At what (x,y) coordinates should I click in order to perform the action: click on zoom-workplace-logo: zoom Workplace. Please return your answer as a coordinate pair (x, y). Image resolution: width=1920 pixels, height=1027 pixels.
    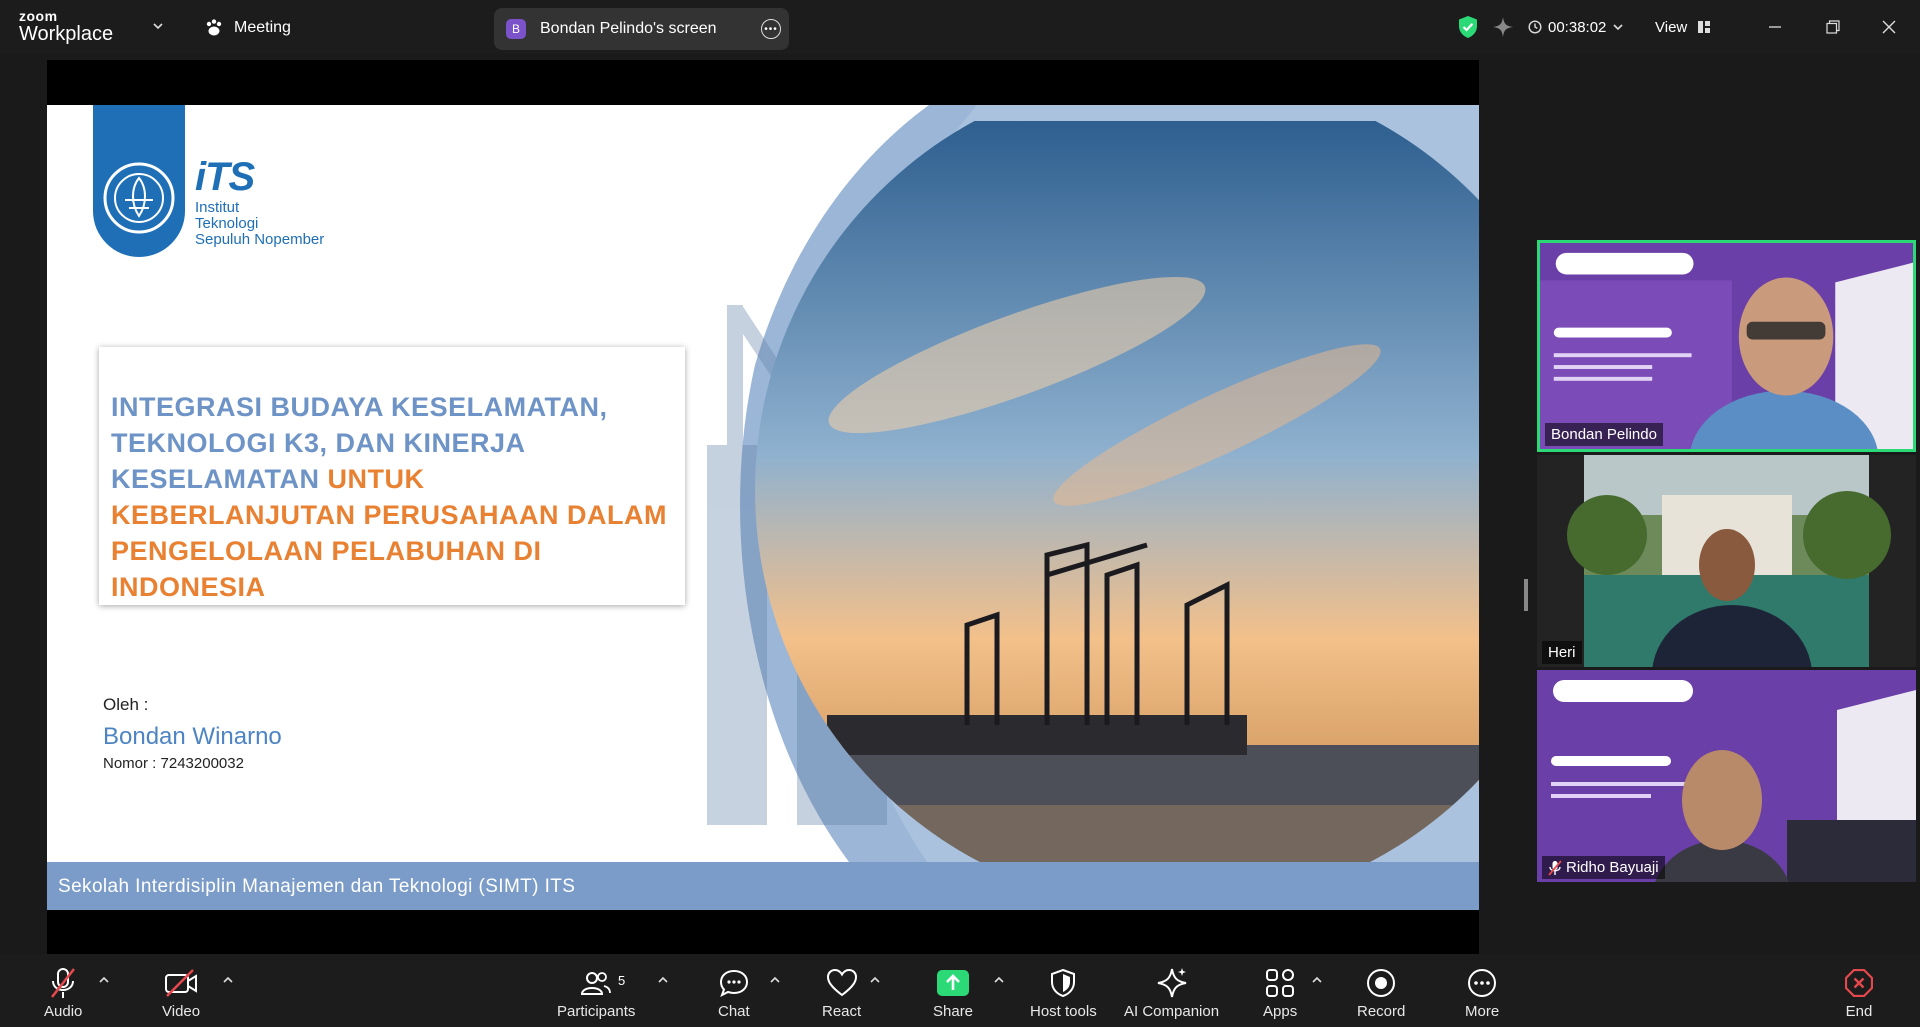
    Looking at the image, I should click on (66, 26).